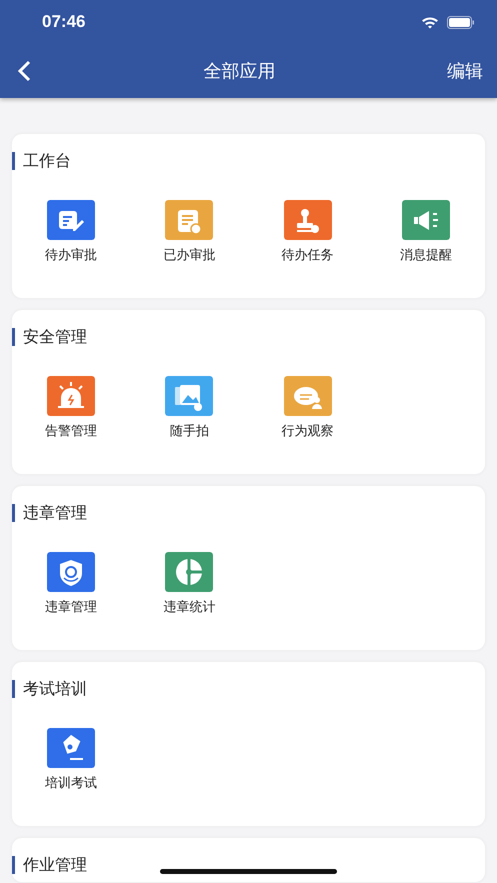 This screenshot has height=883, width=497. What do you see at coordinates (64, 22) in the screenshot?
I see `status-time: 07:46` at bounding box center [64, 22].